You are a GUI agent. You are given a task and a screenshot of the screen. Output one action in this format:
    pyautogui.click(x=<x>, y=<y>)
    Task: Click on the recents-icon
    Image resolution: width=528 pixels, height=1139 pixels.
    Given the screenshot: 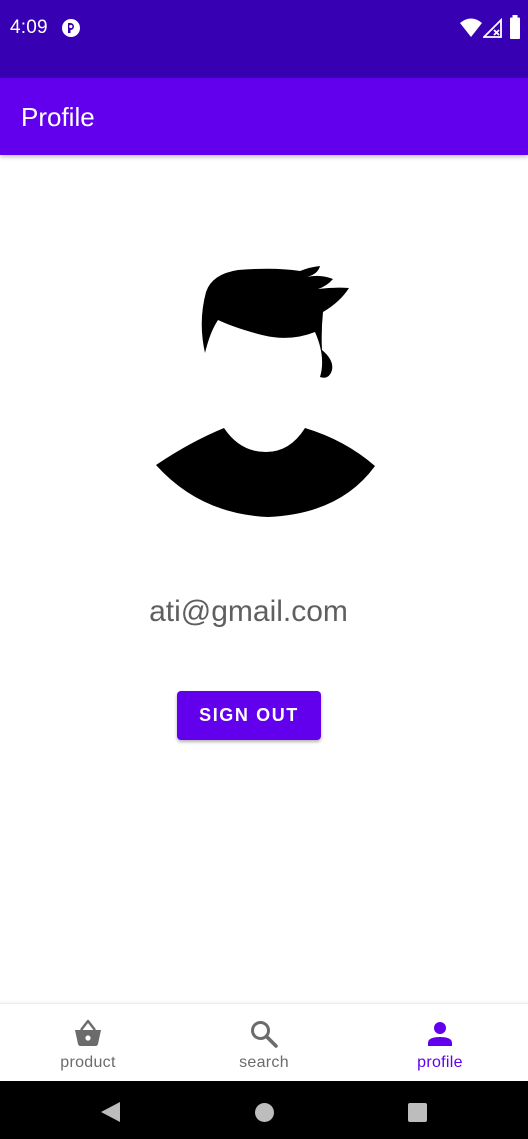 What is the action you would take?
    pyautogui.click(x=417, y=1112)
    